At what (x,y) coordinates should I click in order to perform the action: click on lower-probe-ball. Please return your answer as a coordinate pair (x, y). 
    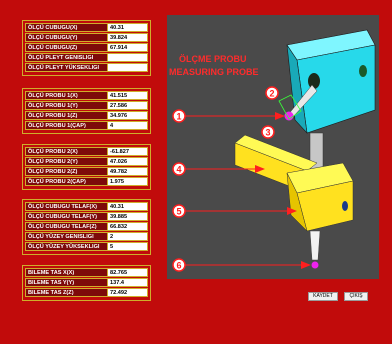
    Looking at the image, I should click on (315, 265).